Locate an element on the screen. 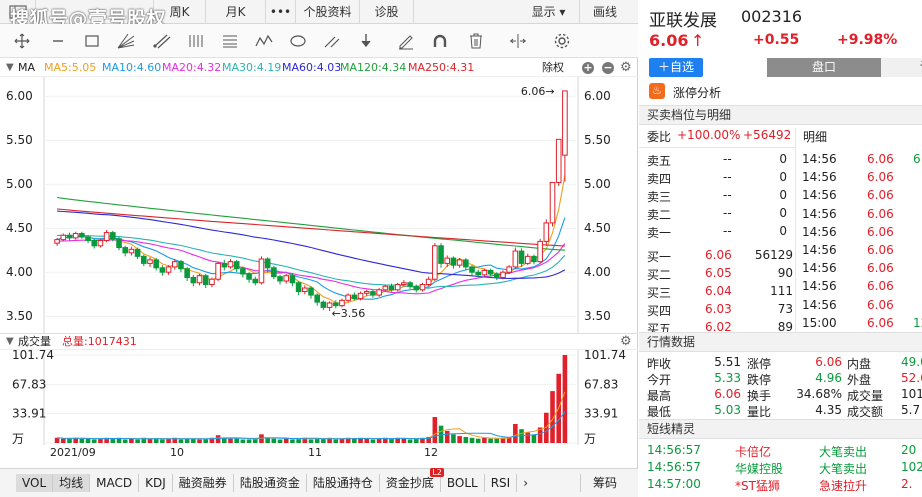 This screenshot has width=922, height=497. rectangle-tool-icon is located at coordinates (92, 41).